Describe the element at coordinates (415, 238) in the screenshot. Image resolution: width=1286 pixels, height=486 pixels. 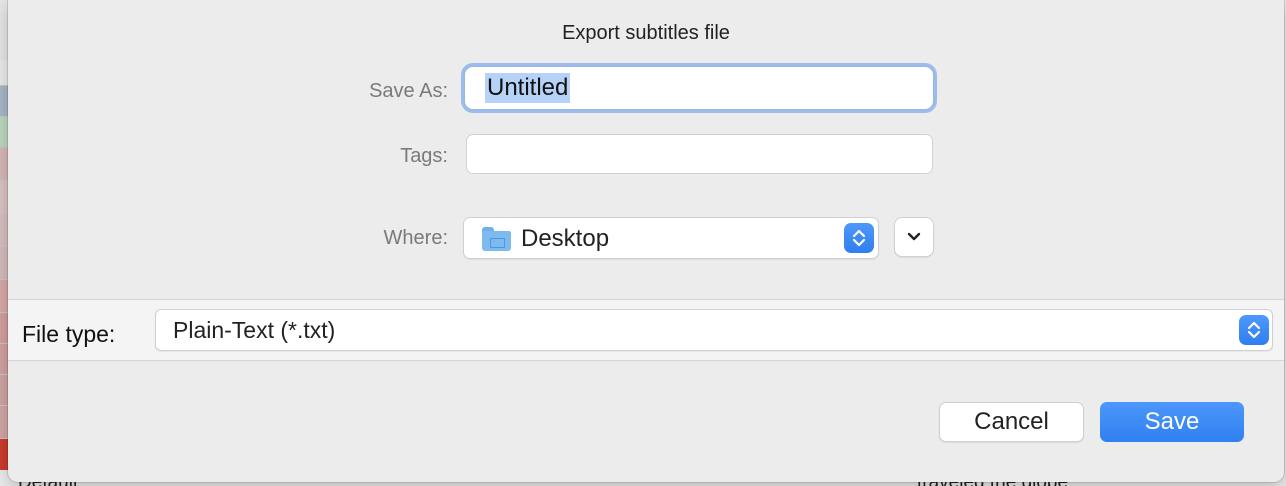
I see `where-label: Where:` at that location.